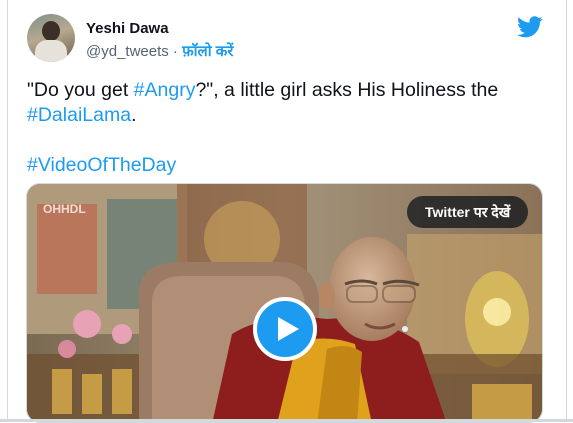  I want to click on tweet-line-3: #VideoOfTheDay, so click(287, 165).